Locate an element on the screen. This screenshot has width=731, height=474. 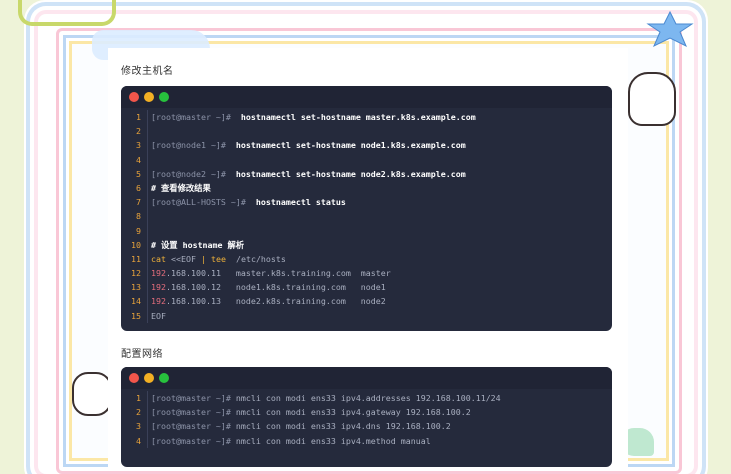
code-line: 11 cat <<EOF | tee /etc/hosts is located at coordinates (366, 259).